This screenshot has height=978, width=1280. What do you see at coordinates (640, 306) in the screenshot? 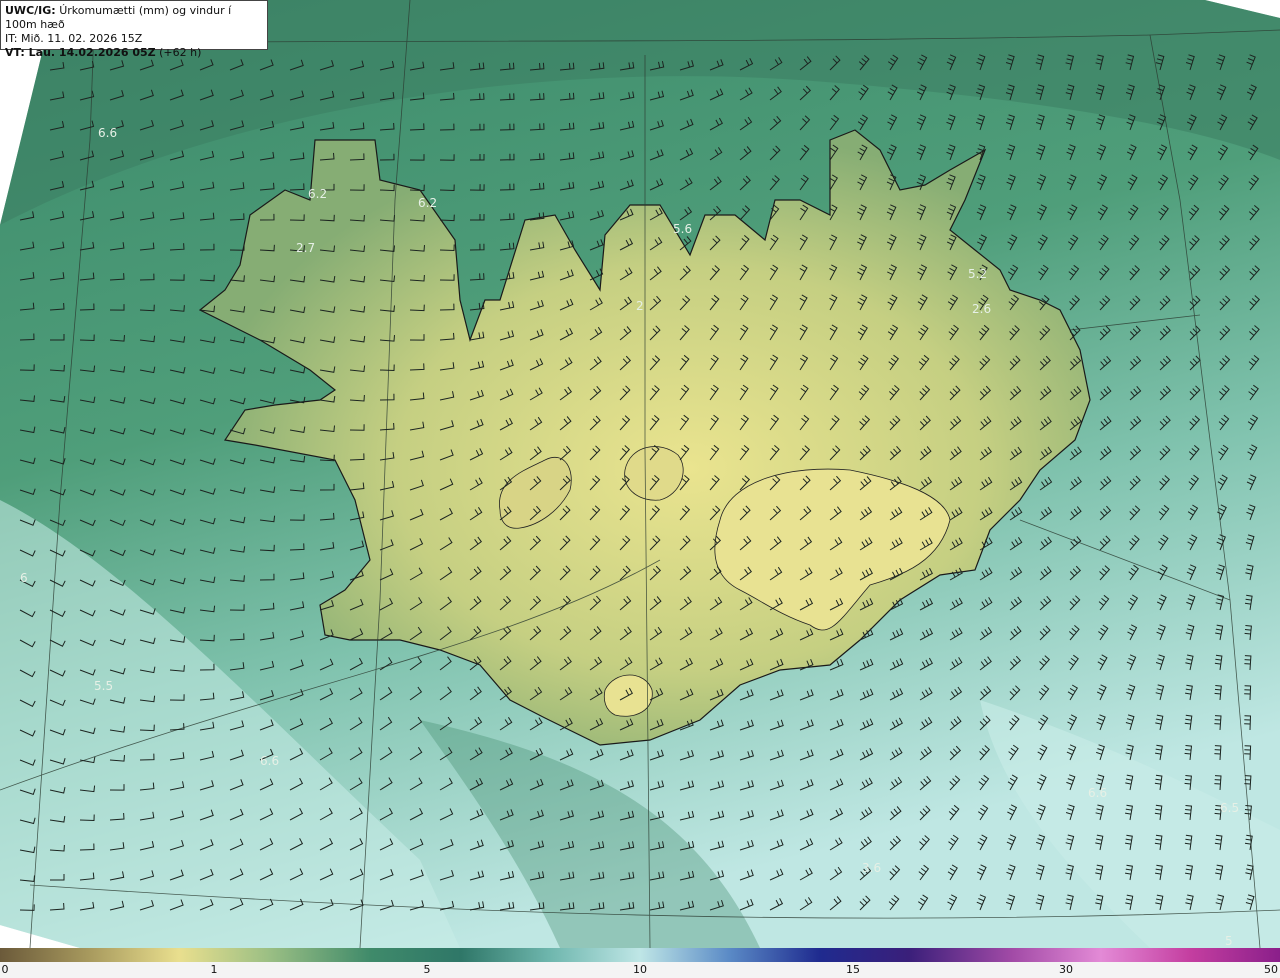
I see `value-label: 2` at bounding box center [640, 306].